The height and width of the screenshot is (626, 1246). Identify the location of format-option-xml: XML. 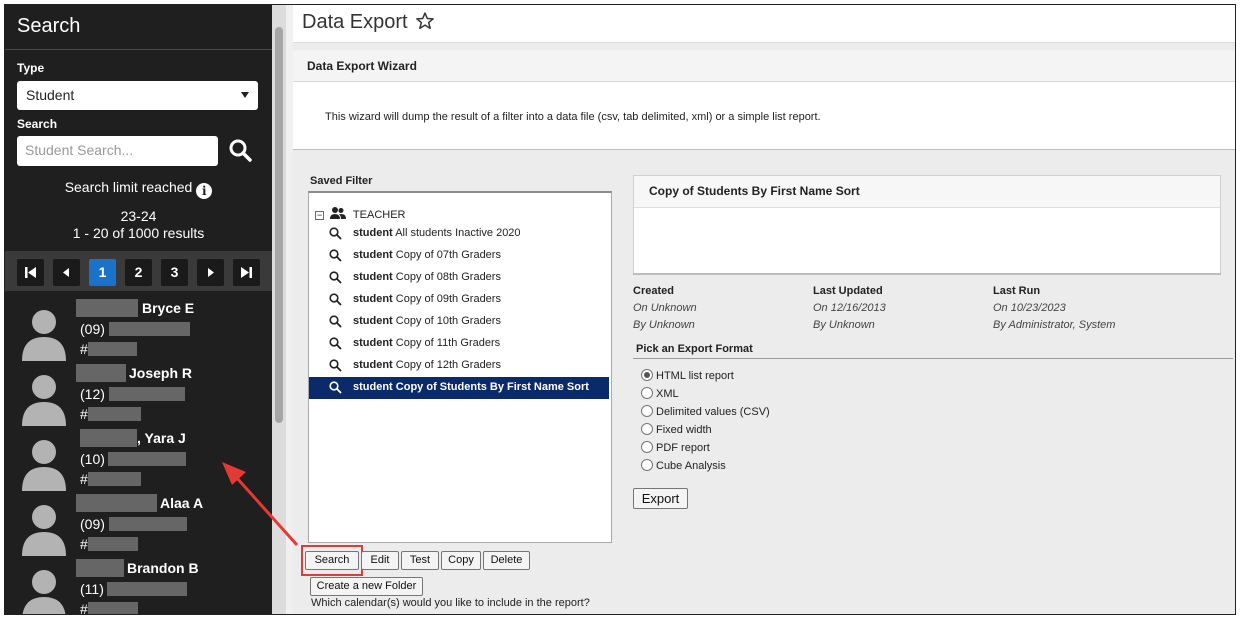
(660, 393).